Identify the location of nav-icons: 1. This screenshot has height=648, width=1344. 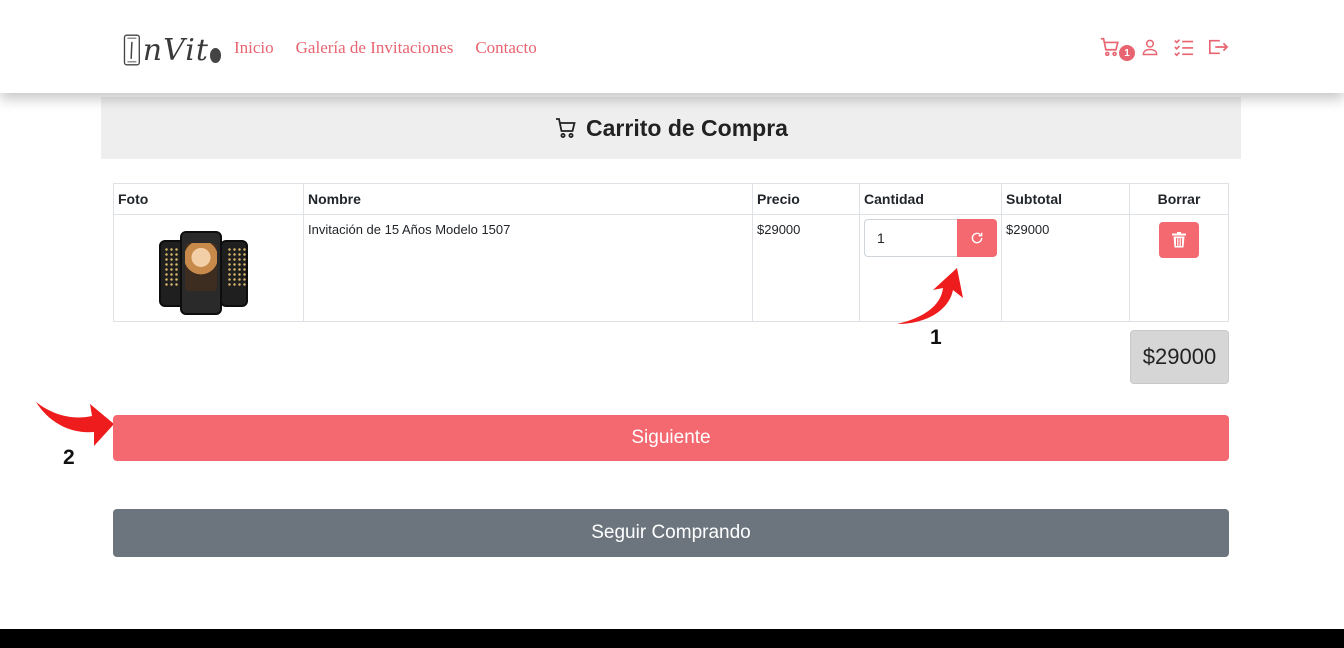
(1164, 48).